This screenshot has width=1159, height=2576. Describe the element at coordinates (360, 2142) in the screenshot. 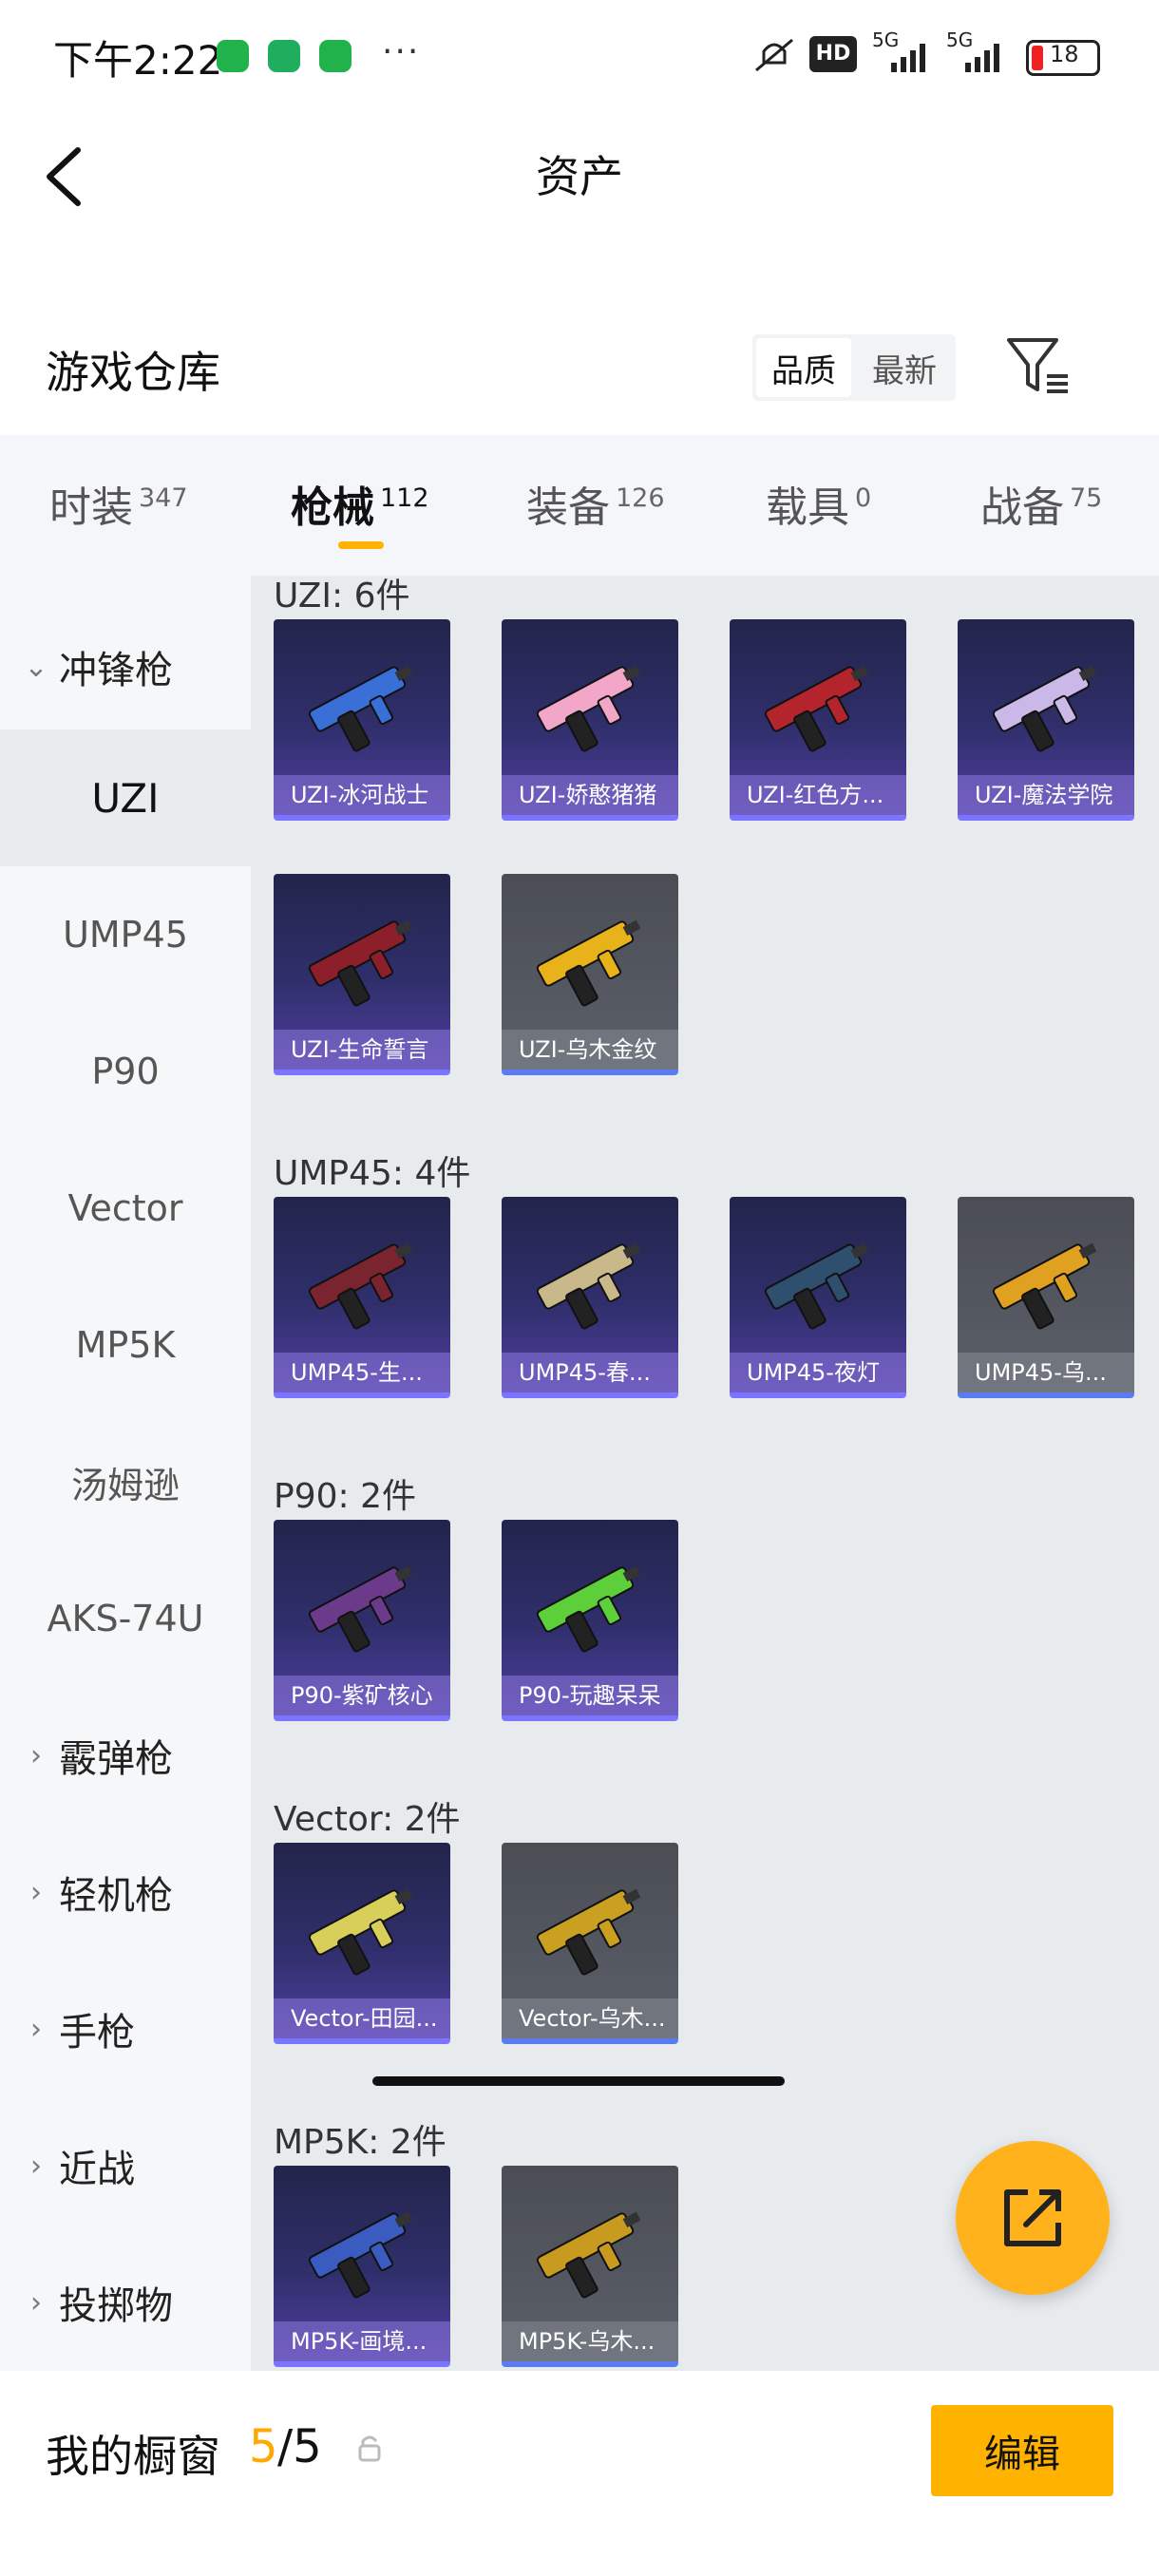

I see `group-title: MP5K: 2件` at that location.